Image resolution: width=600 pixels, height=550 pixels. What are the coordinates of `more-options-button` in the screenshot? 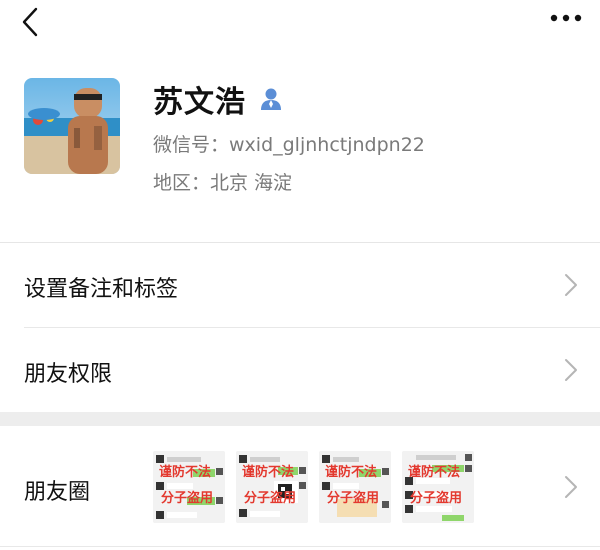 It's located at (566, 18).